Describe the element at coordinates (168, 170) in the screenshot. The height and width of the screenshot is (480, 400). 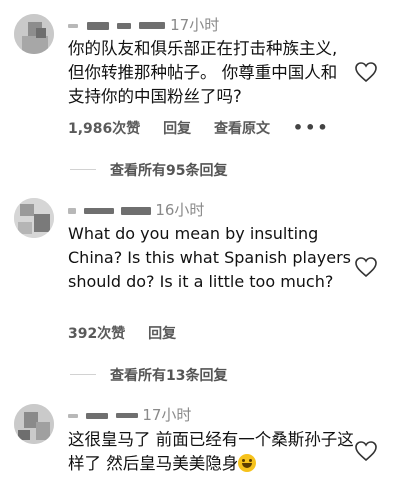
I see `view-replies-label: 查看所有95条回复` at that location.